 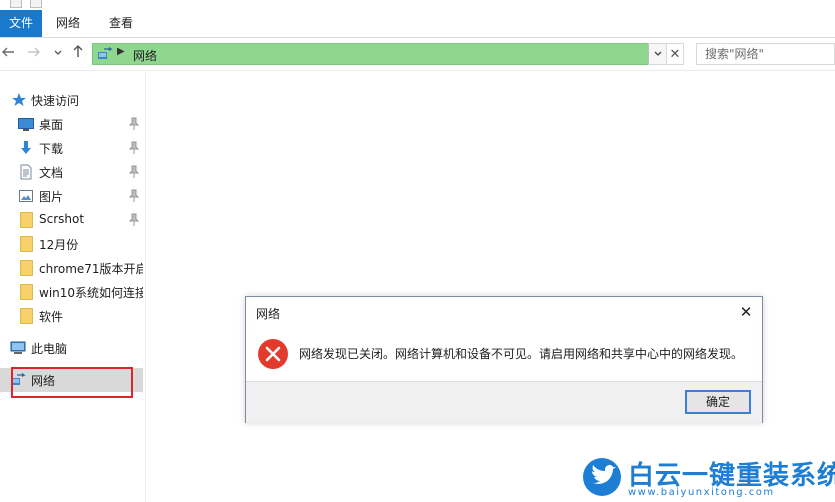 I want to click on title-bar, so click(x=417, y=5).